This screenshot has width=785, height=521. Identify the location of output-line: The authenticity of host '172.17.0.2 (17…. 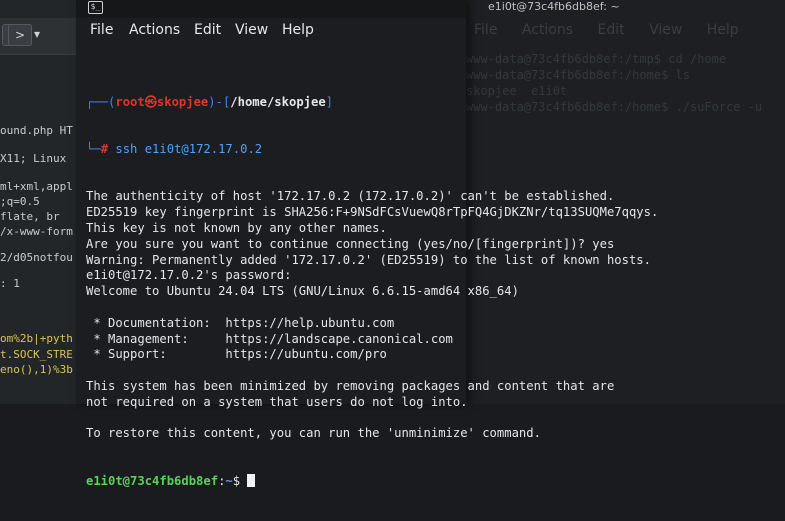
(350, 196).